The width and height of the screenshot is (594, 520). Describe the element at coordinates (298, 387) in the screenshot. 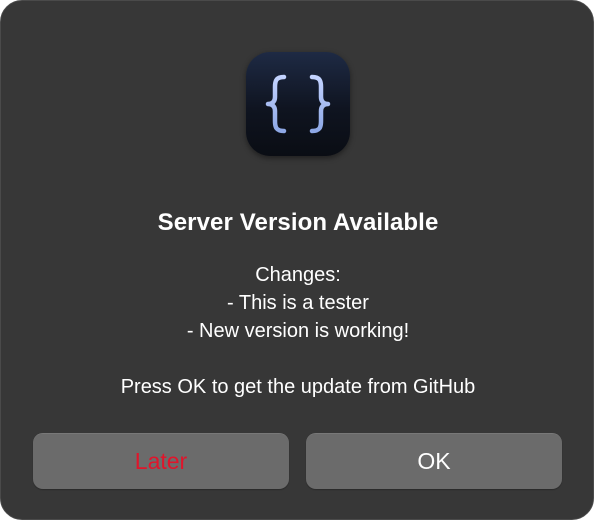

I see `message-line: Press OK to get the update from GitHub` at that location.